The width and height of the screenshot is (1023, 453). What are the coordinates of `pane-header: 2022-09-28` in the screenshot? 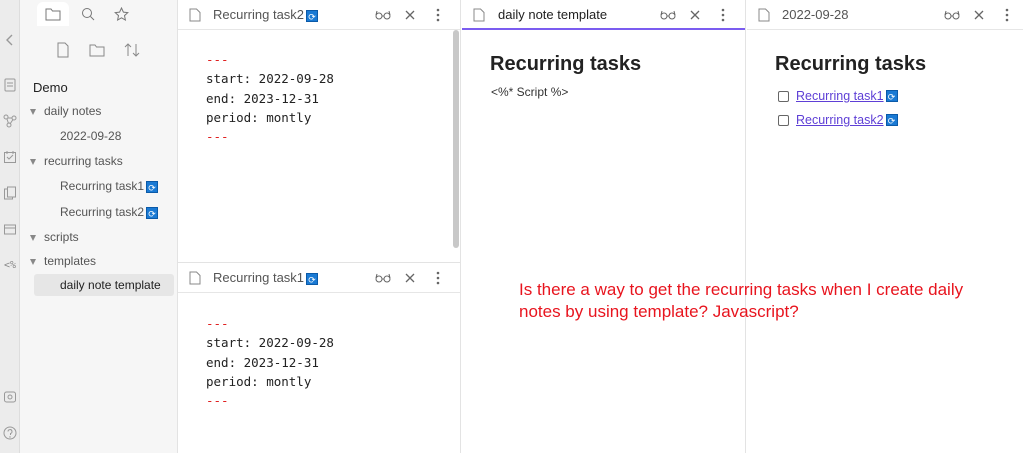 It's located at (885, 15).